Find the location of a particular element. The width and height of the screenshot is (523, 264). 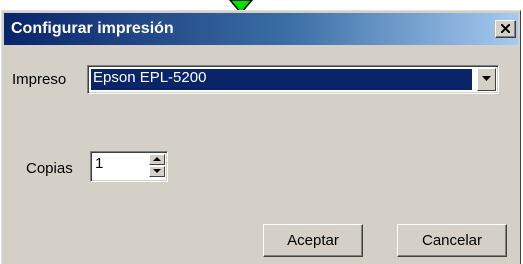

printer-dropdown-button is located at coordinates (486, 79).